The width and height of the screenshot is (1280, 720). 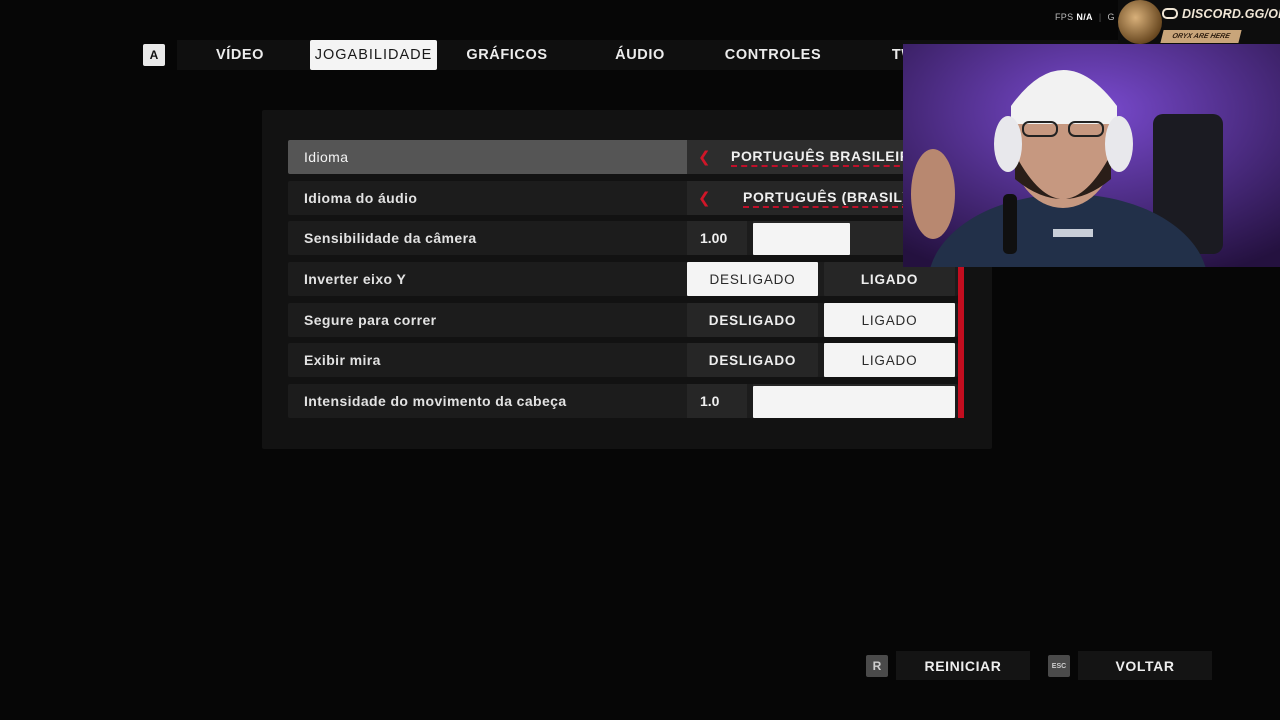 I want to click on tab-video: VÍDEO, so click(x=240, y=55).